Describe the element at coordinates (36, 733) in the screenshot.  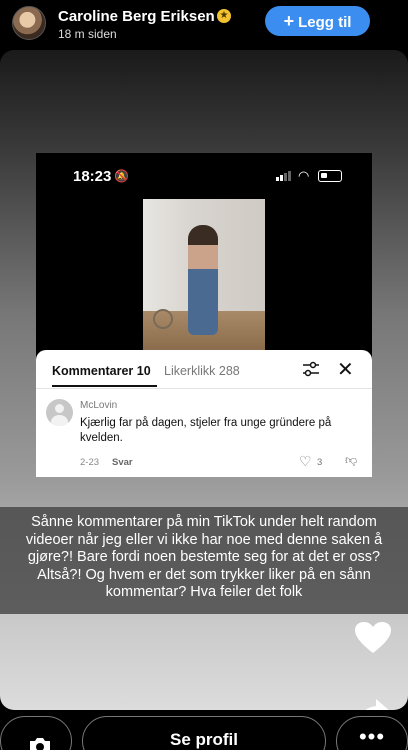
I see `camera-button` at that location.